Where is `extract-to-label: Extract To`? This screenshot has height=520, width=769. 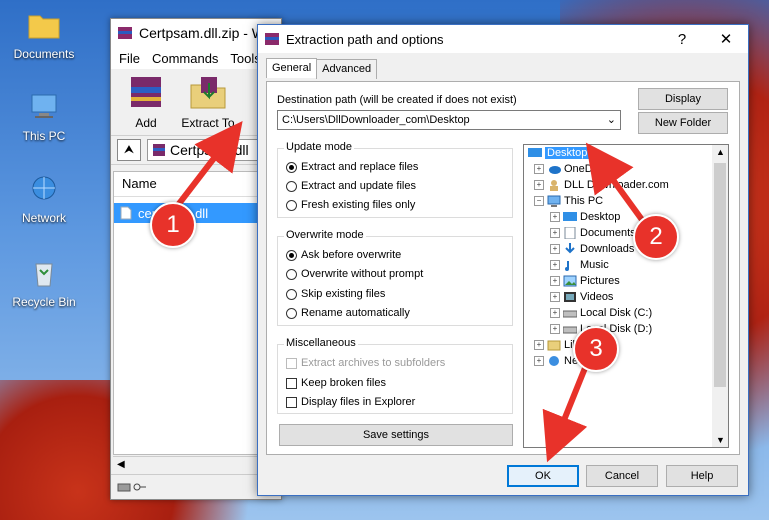 extract-to-label: Extract To is located at coordinates (208, 123).